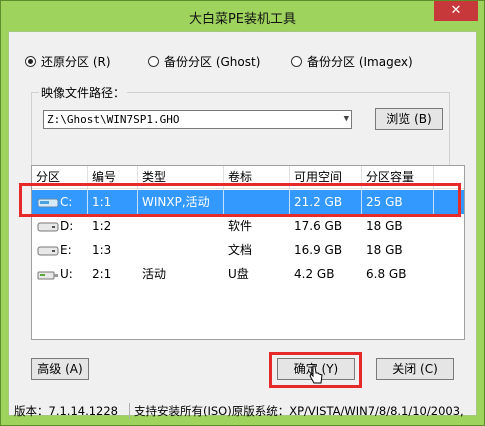 This screenshot has height=426, width=485. What do you see at coordinates (318, 226) in the screenshot?
I see `cell-free: 17.6 GB` at bounding box center [318, 226].